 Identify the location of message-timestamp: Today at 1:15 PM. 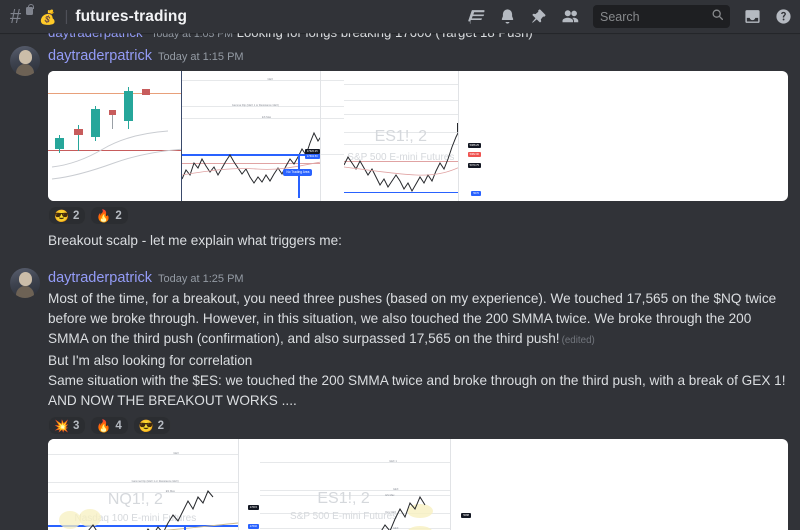
(200, 57).